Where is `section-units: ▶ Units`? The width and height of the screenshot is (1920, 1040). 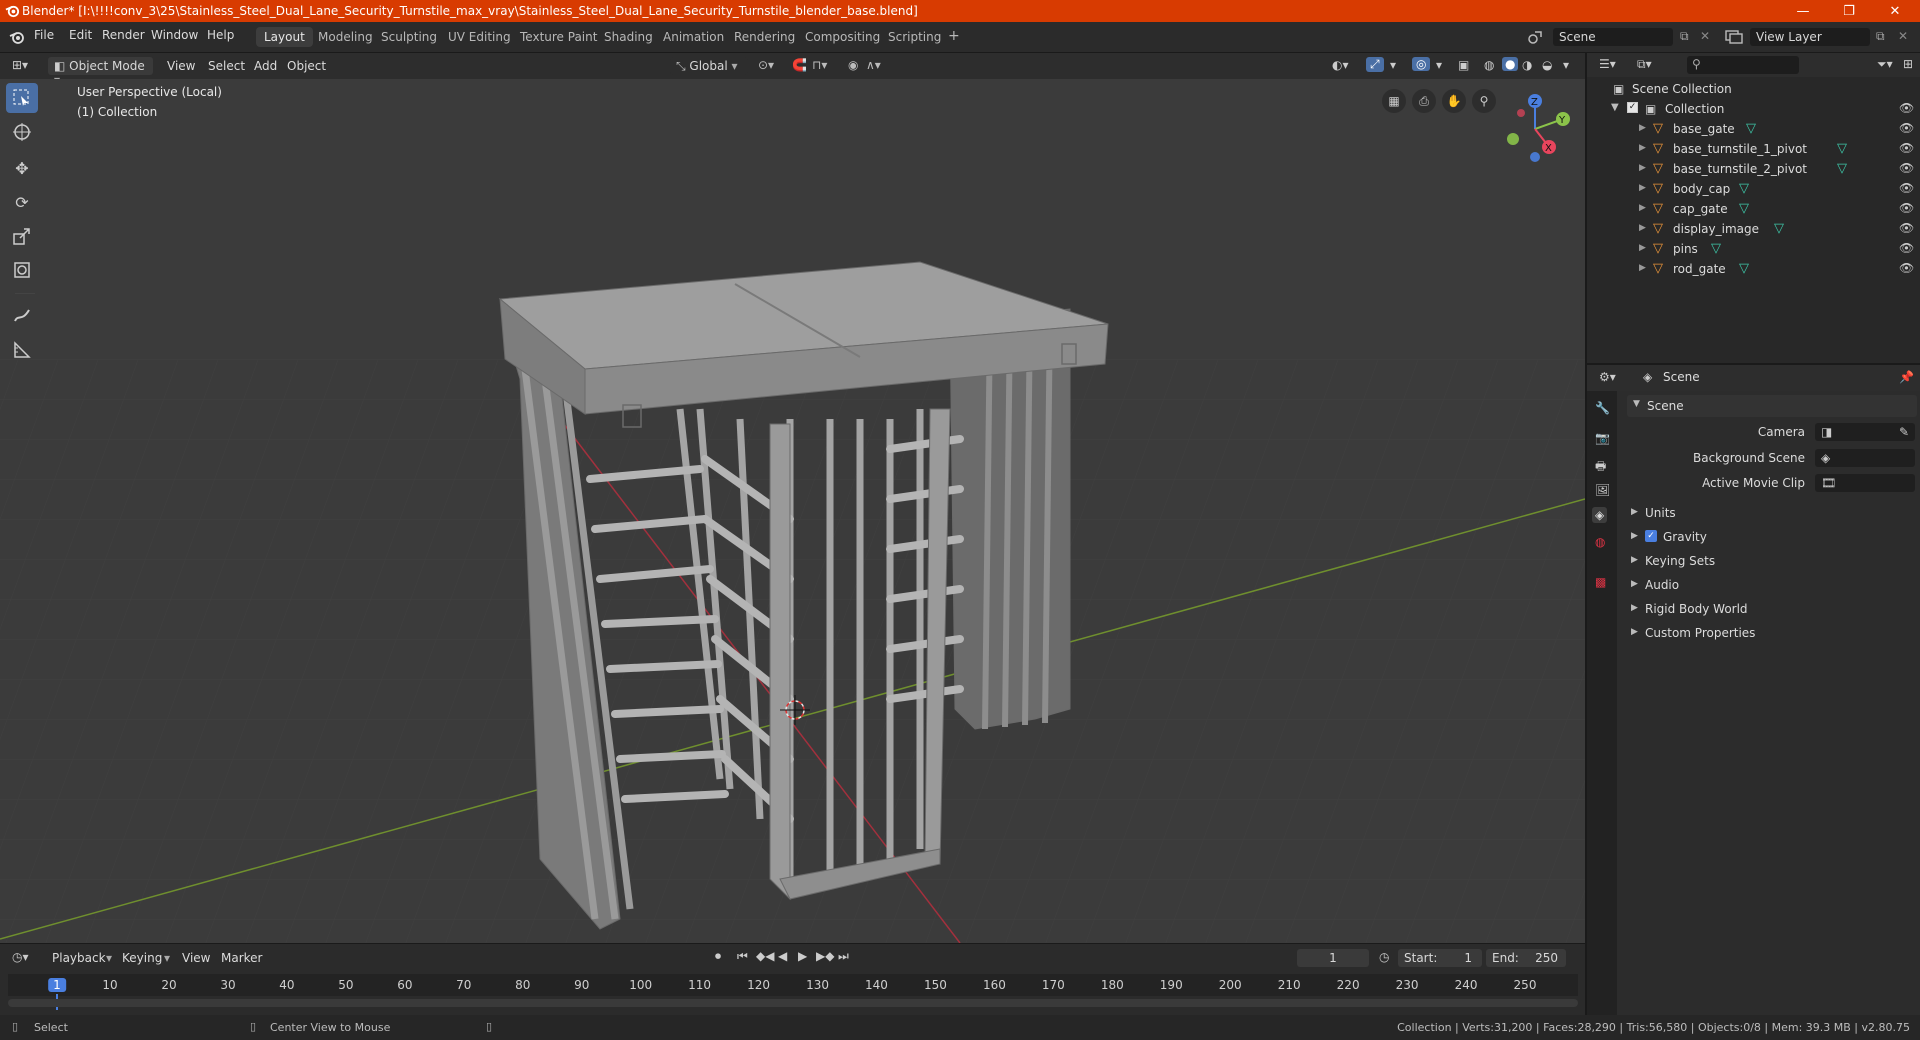 section-units: ▶ Units is located at coordinates (1772, 514).